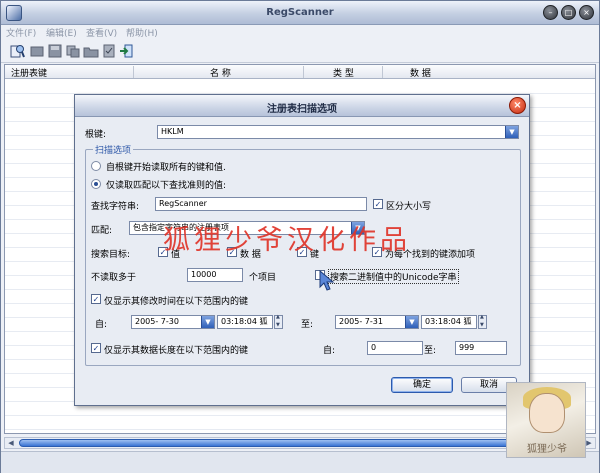 Image resolution: width=600 pixels, height=473 pixels. What do you see at coordinates (96, 166) in the screenshot?
I see `radio-read-all` at bounding box center [96, 166].